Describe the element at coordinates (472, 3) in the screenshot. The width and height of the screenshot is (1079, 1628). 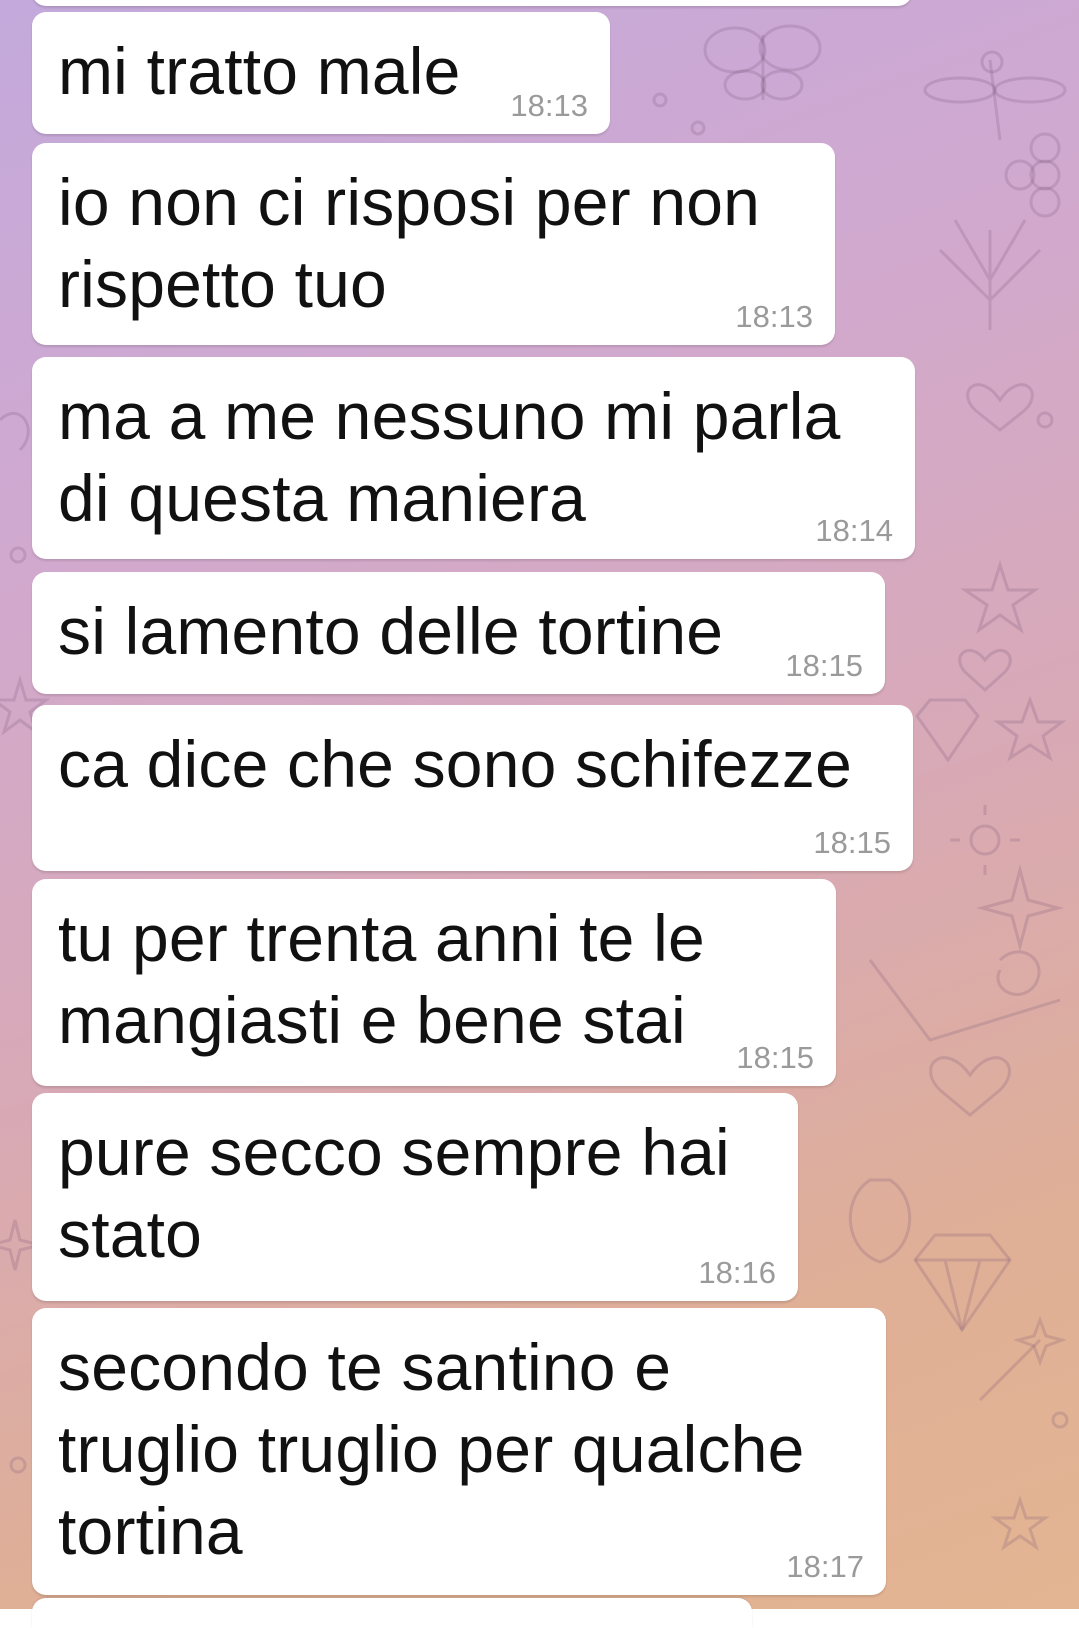
I see `previous-message-bubble-edge` at that location.